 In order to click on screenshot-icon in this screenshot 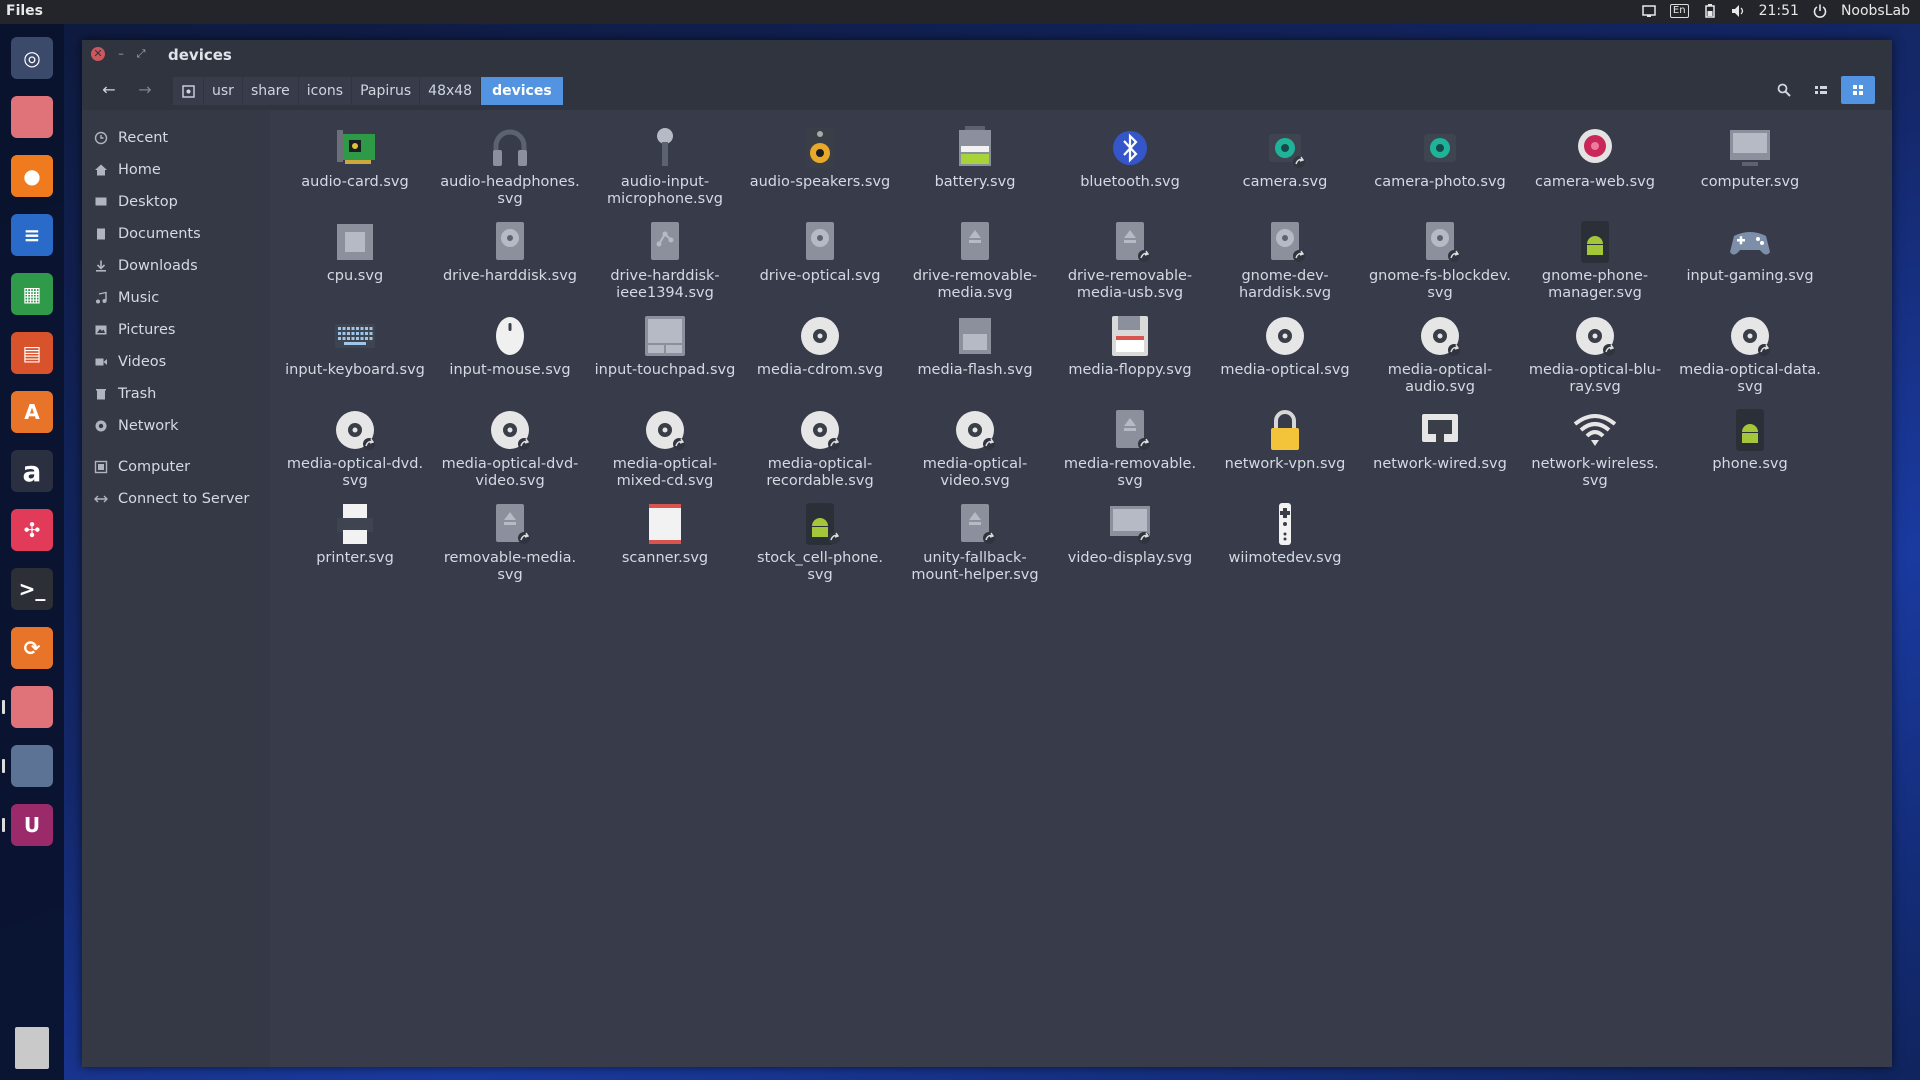, I will do `click(32, 766)`.